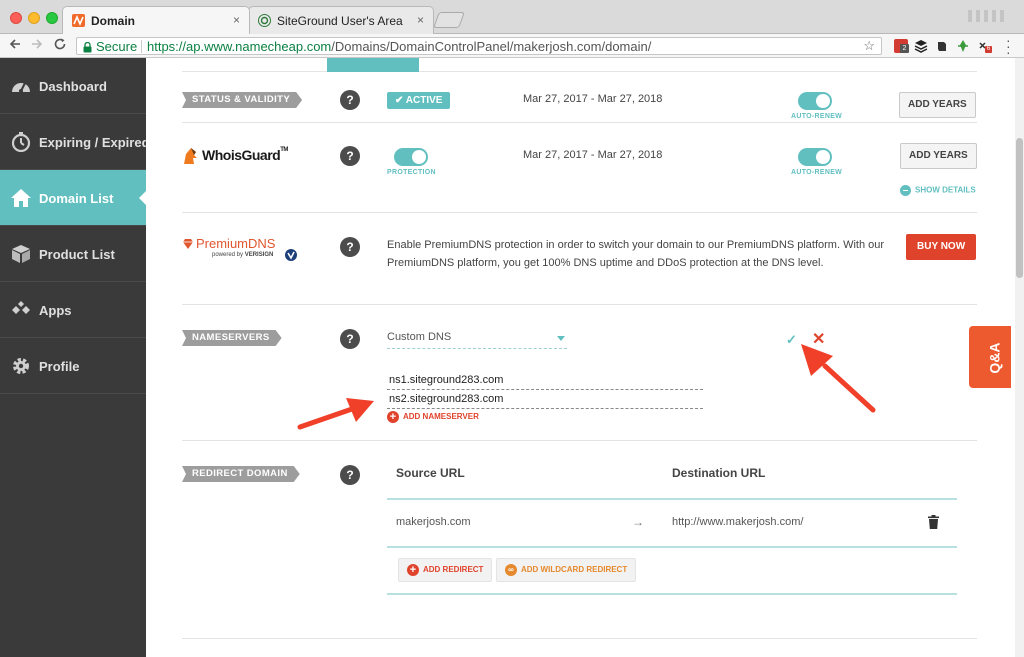 This screenshot has height=657, width=1024. I want to click on calendar-extension-badge: 2, so click(904, 48).